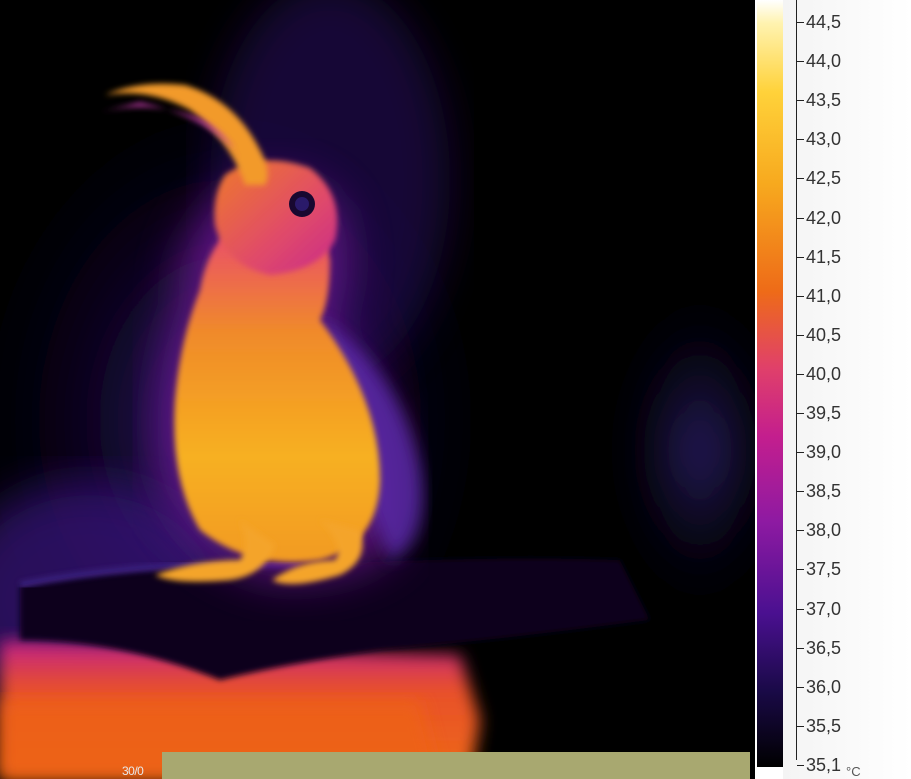 Image resolution: width=911 pixels, height=779 pixels. I want to click on scale-tick-label: 42,0, so click(824, 217).